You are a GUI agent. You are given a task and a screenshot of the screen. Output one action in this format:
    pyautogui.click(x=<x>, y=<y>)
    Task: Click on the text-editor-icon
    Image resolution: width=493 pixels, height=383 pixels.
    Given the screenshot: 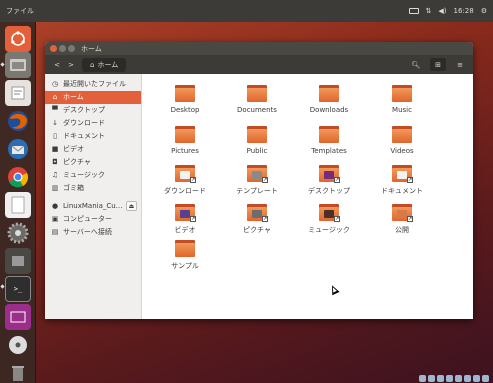 What is the action you would take?
    pyautogui.click(x=18, y=93)
    